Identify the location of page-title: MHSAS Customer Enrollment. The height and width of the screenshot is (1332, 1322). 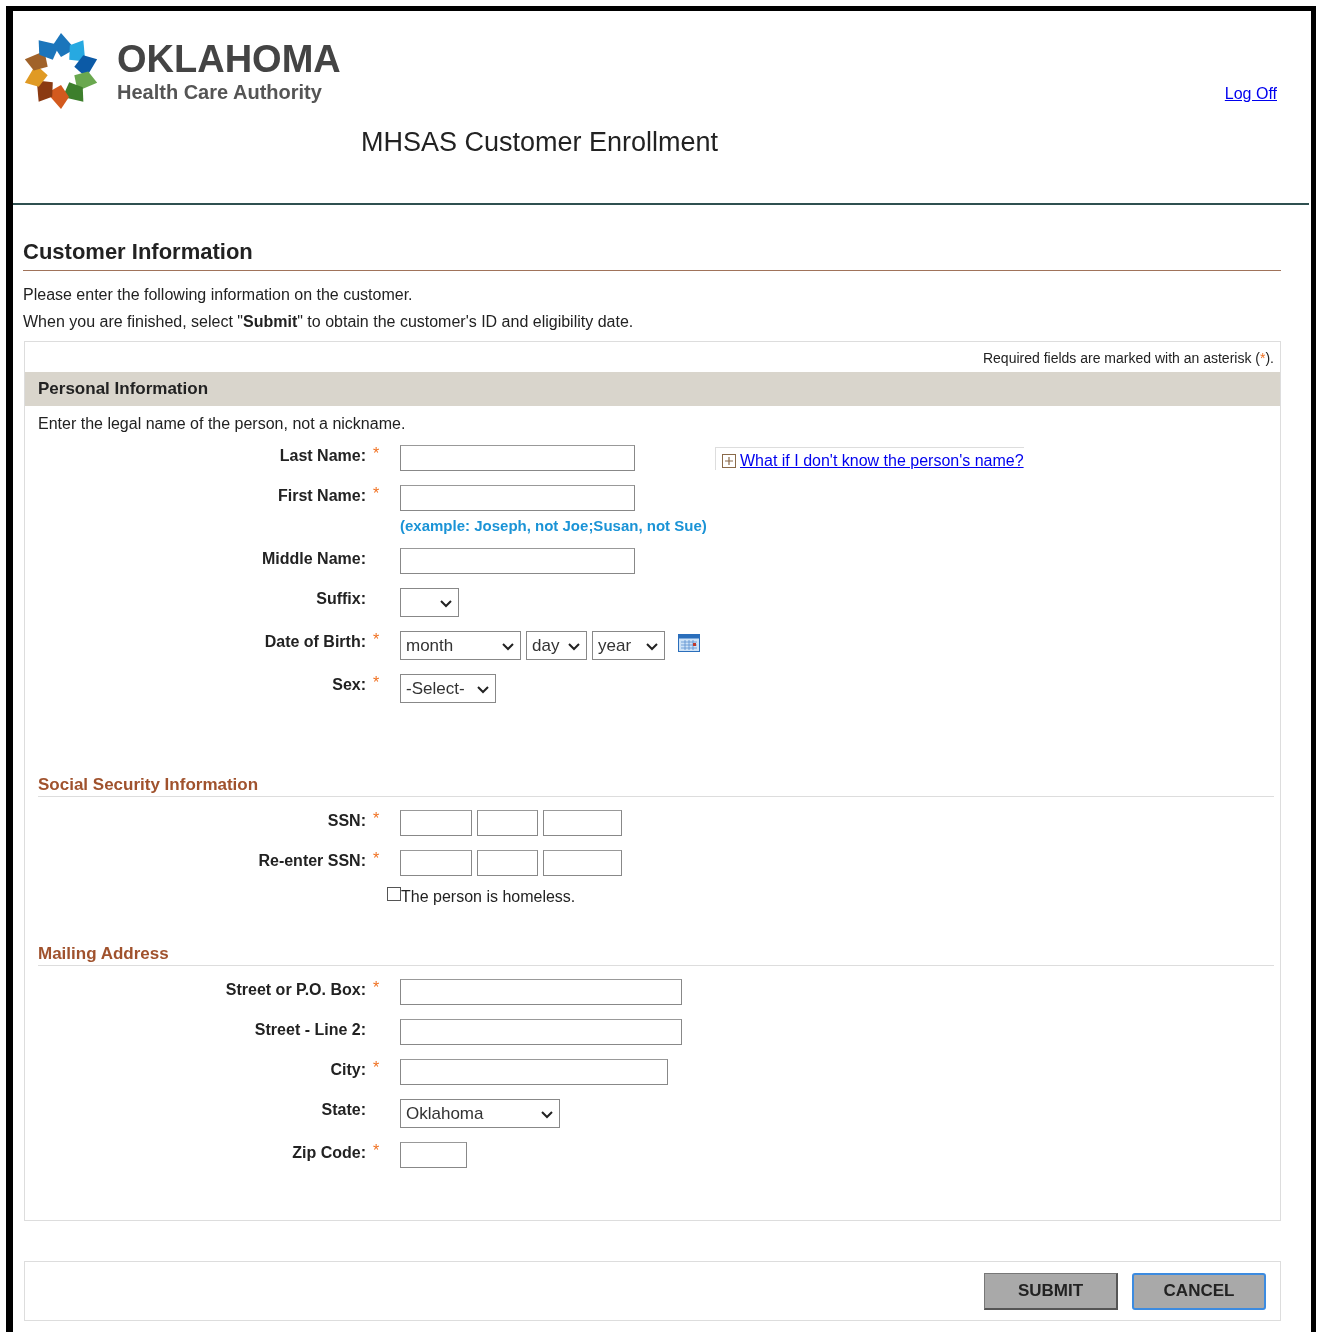
(540, 142).